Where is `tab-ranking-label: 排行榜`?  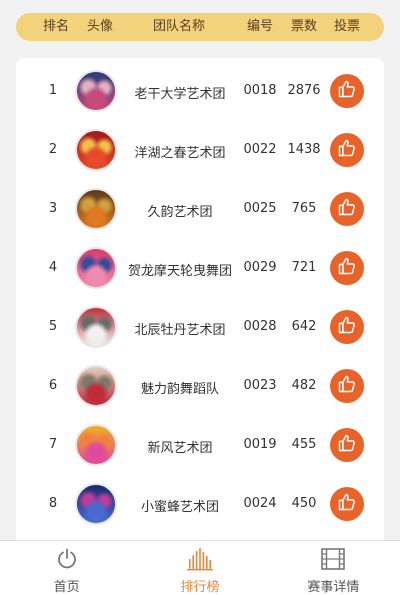 tab-ranking-label: 排行榜 is located at coordinates (200, 587).